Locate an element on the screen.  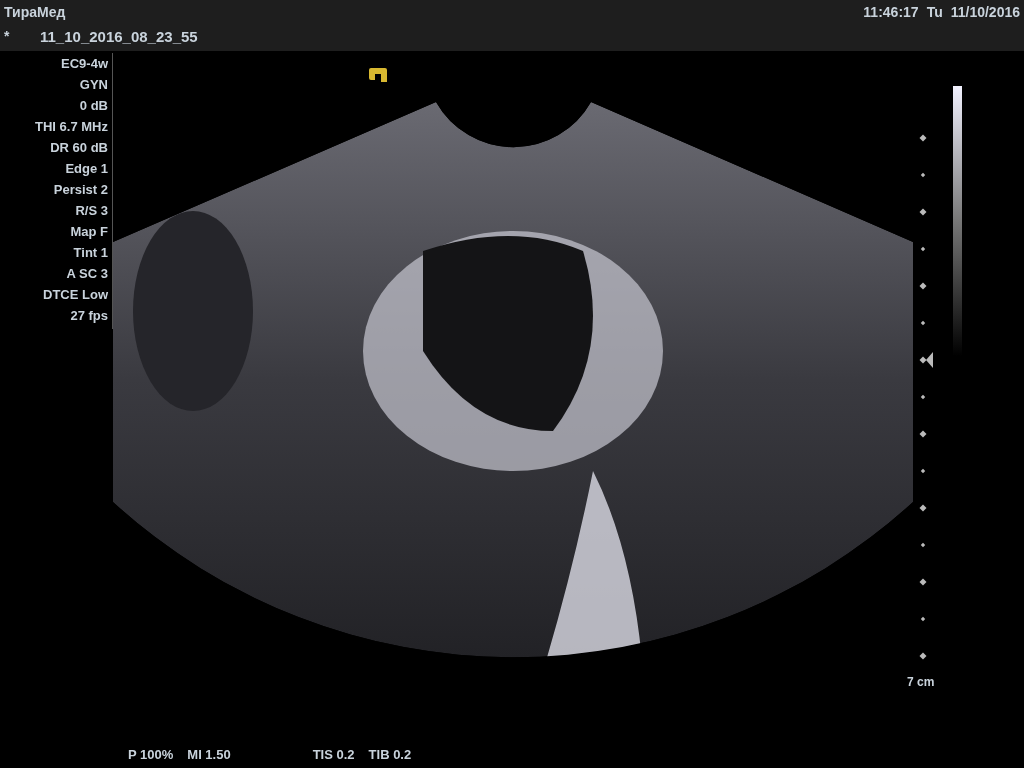
output-reading: MI 1.50 is located at coordinates (209, 755).